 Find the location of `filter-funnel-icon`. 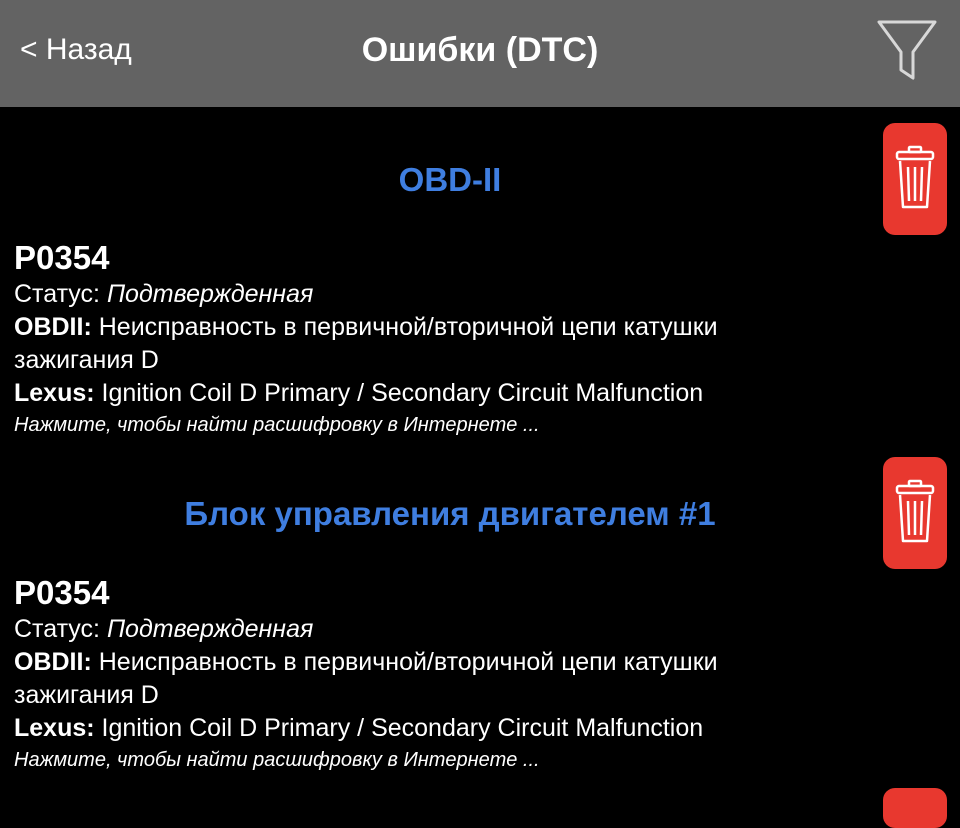

filter-funnel-icon is located at coordinates (907, 50).